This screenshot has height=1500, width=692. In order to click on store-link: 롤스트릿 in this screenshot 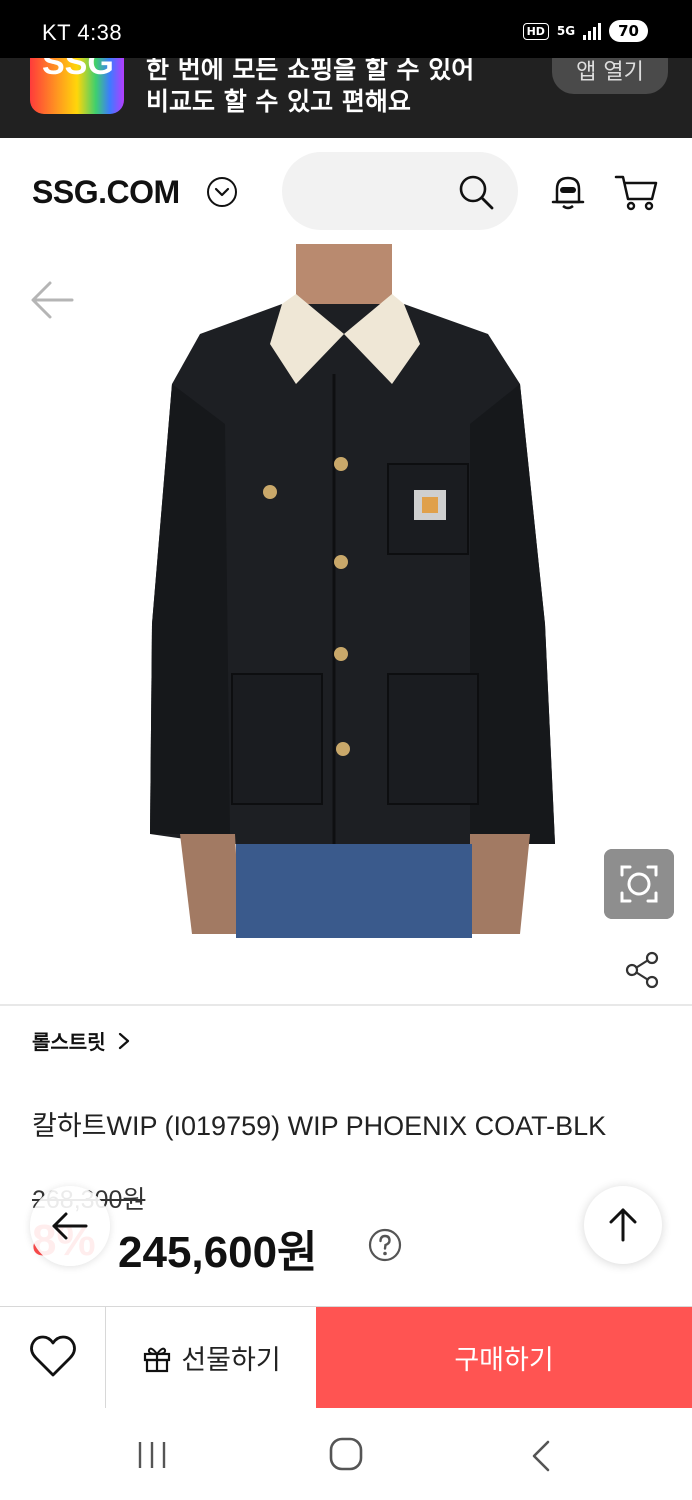, I will do `click(81, 1040)`.